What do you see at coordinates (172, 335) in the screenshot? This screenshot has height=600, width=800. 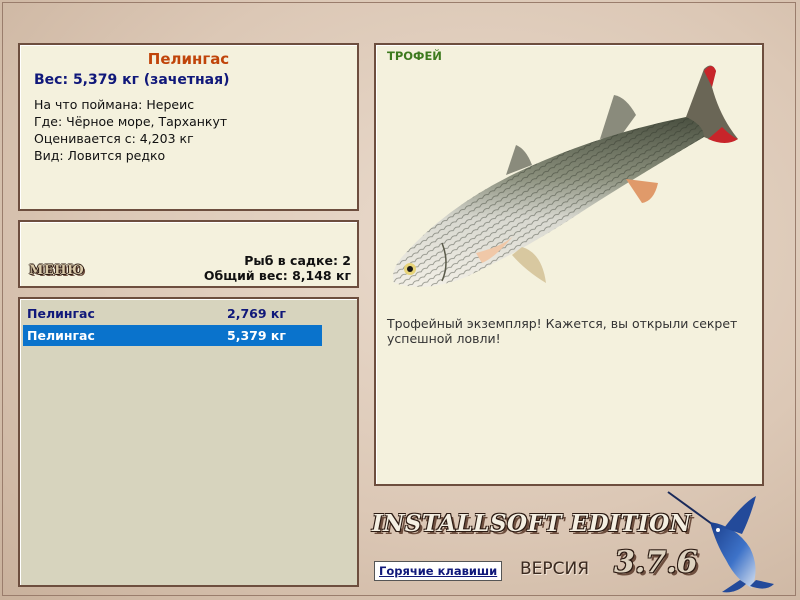 I see `catch-list-item-selected: Пелингас 5,379 кг` at bounding box center [172, 335].